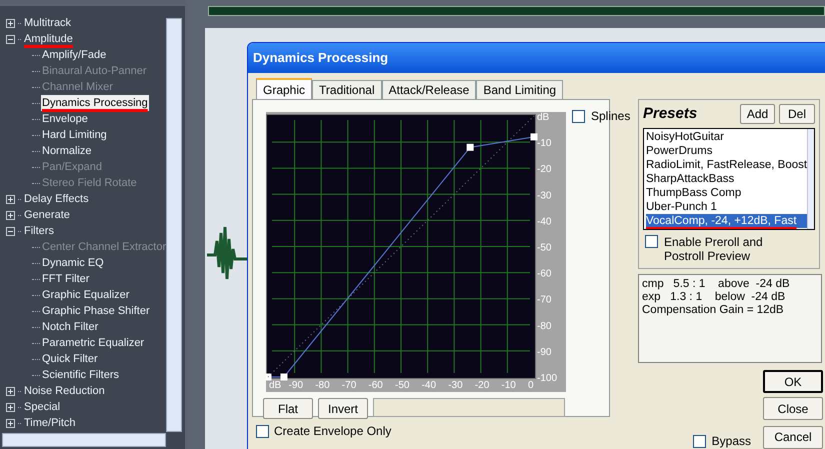 The width and height of the screenshot is (825, 449). I want to click on checkbox-label: Bypass, so click(731, 441).